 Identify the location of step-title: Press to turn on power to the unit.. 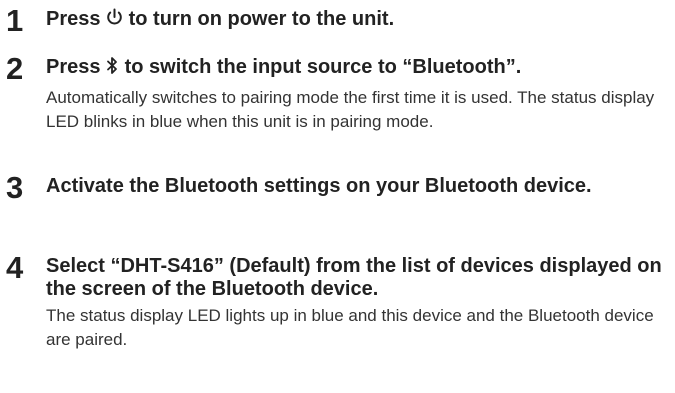
(357, 19).